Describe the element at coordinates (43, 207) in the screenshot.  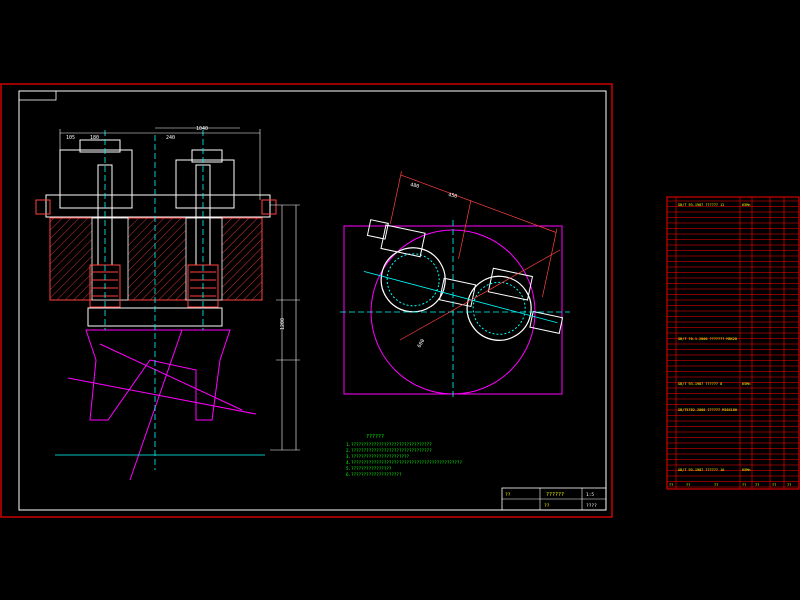
I see `flange-left` at that location.